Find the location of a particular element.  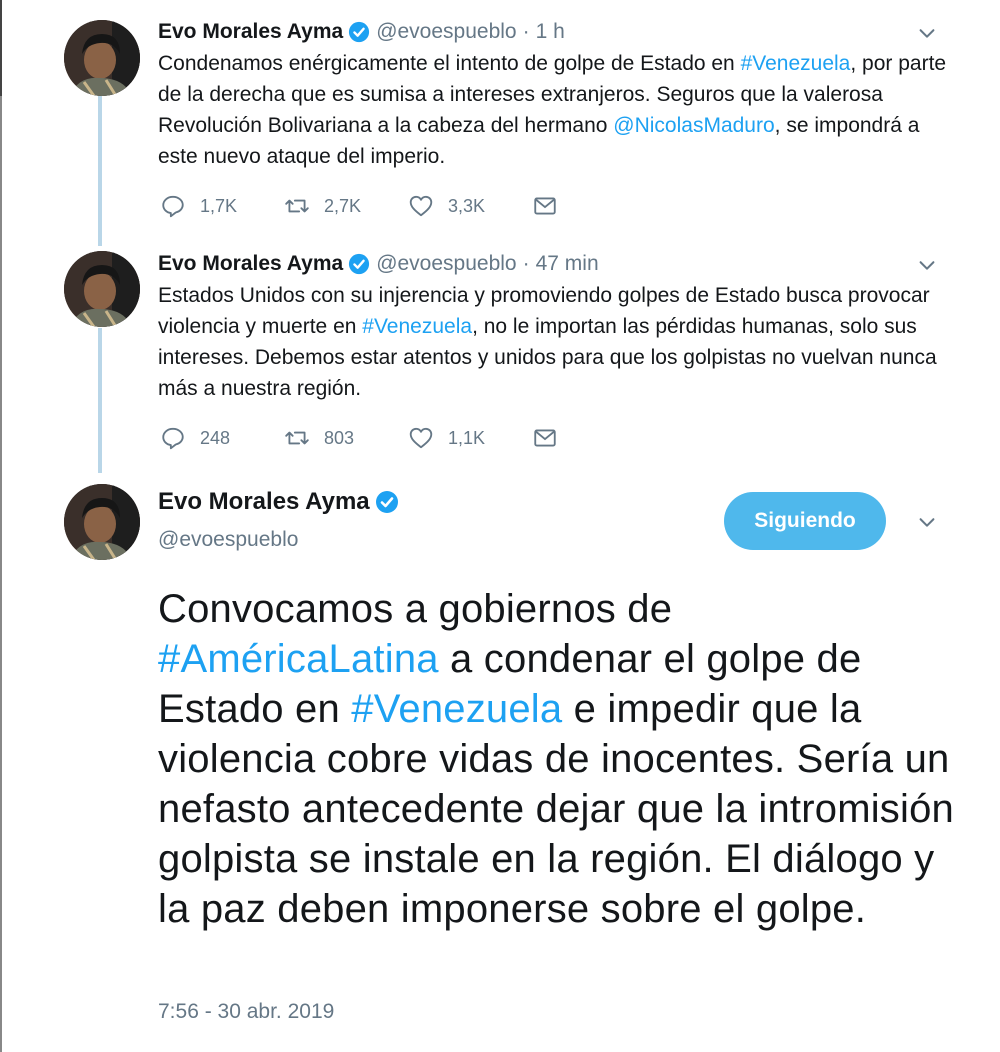

tweet-header: Evo Morales Ayma @evoespueblo · 47 min is located at coordinates (553, 264).